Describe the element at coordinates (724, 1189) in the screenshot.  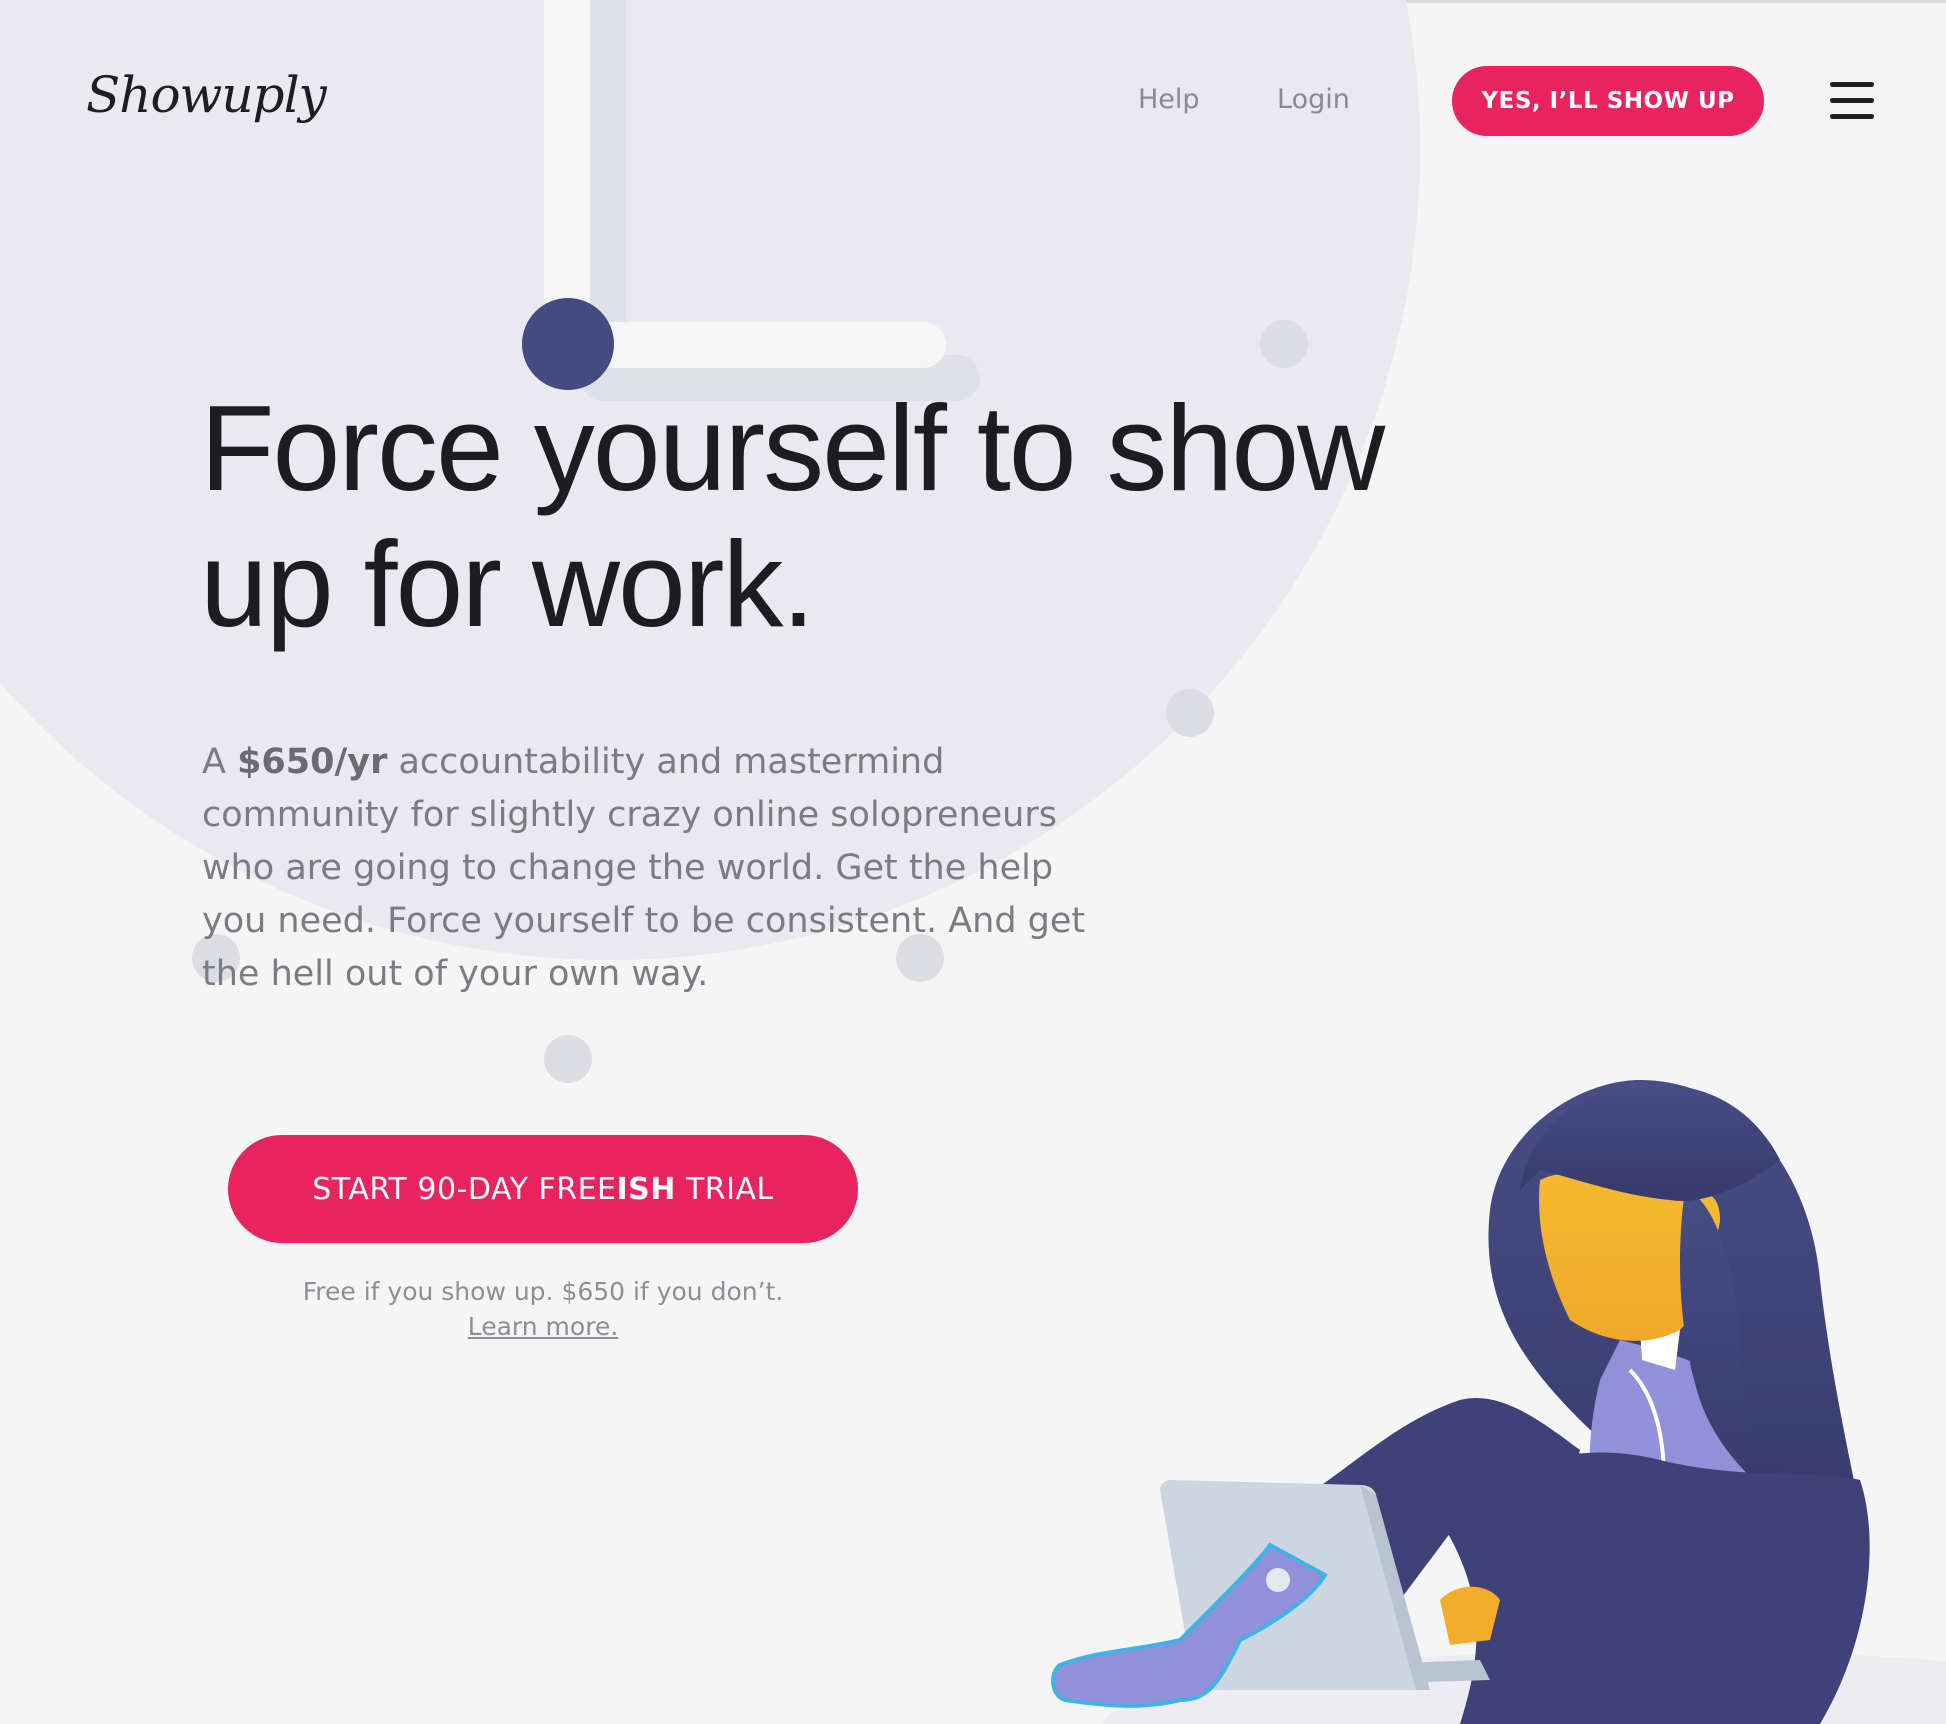
I see `cta-label-part3: TRIAL` at that location.